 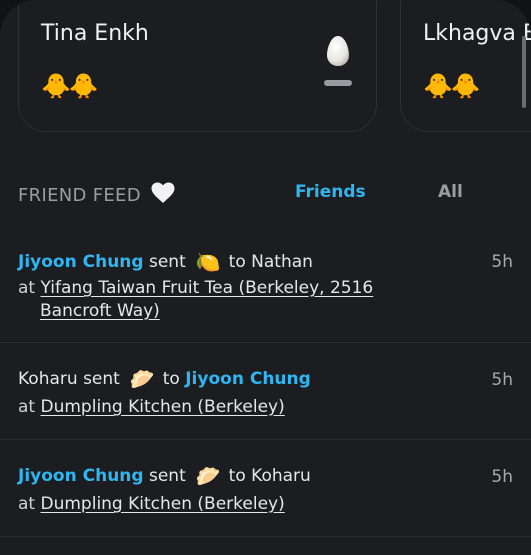 What do you see at coordinates (265, 194) in the screenshot?
I see `friend-feed-header: FRIEND FEED Friends All` at bounding box center [265, 194].